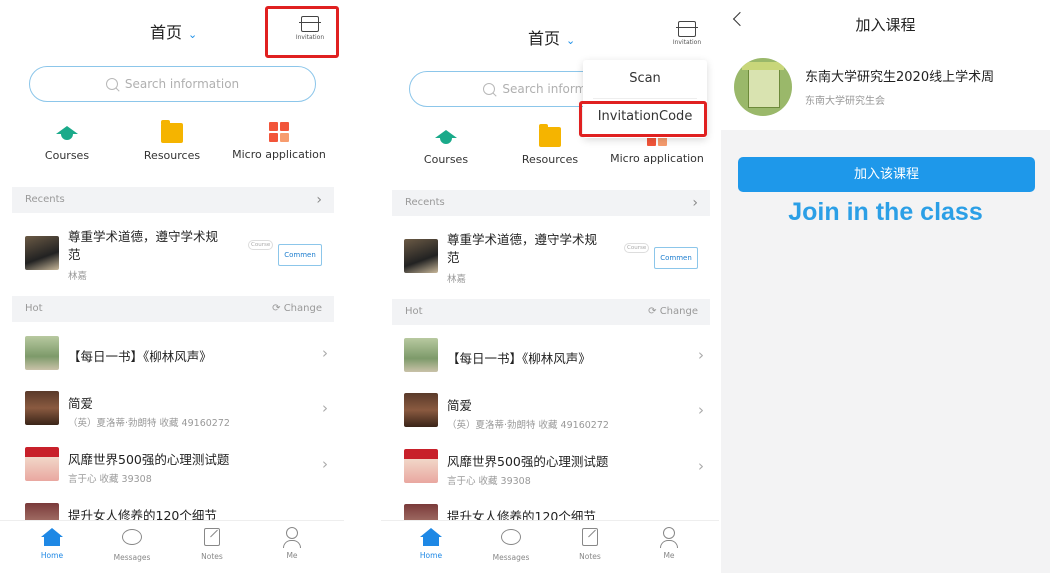  What do you see at coordinates (645, 98) in the screenshot?
I see `menu-divider` at bounding box center [645, 98].